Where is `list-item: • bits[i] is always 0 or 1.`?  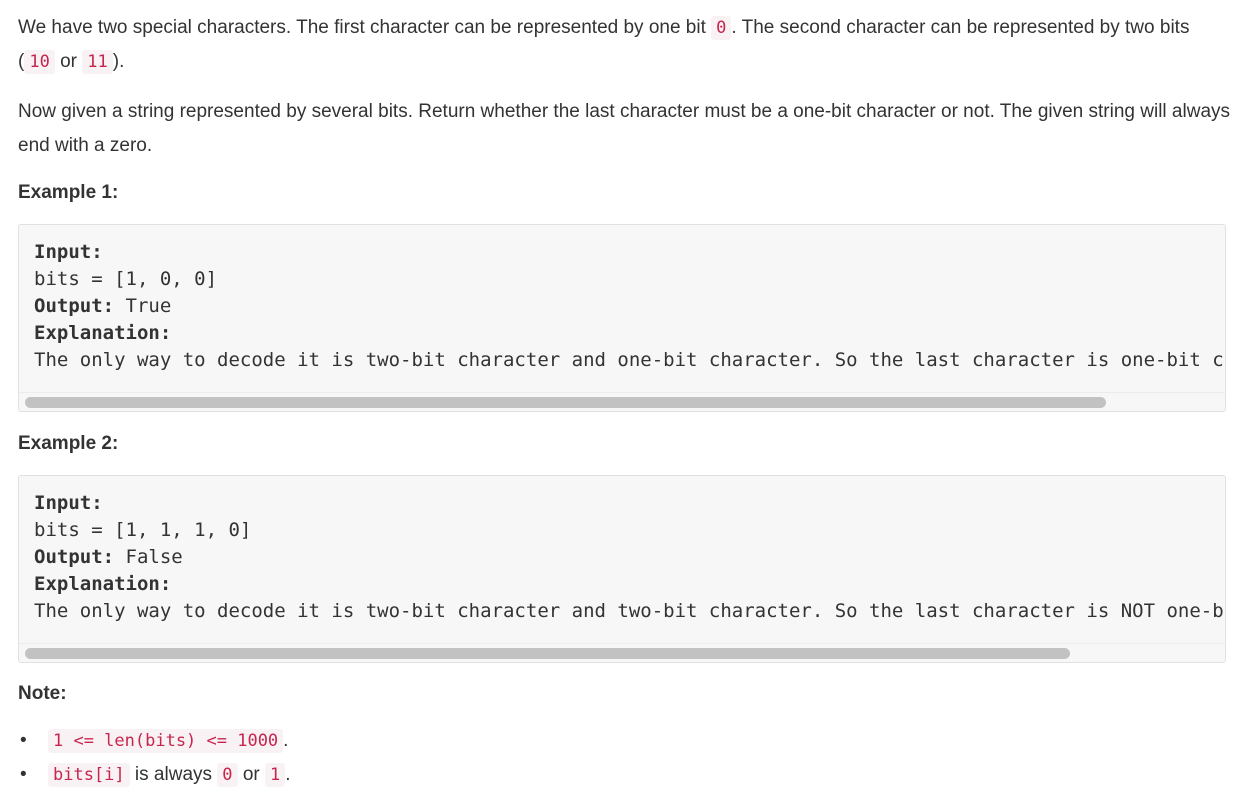
list-item: • bits[i] is always 0 or 1. is located at coordinates (154, 775).